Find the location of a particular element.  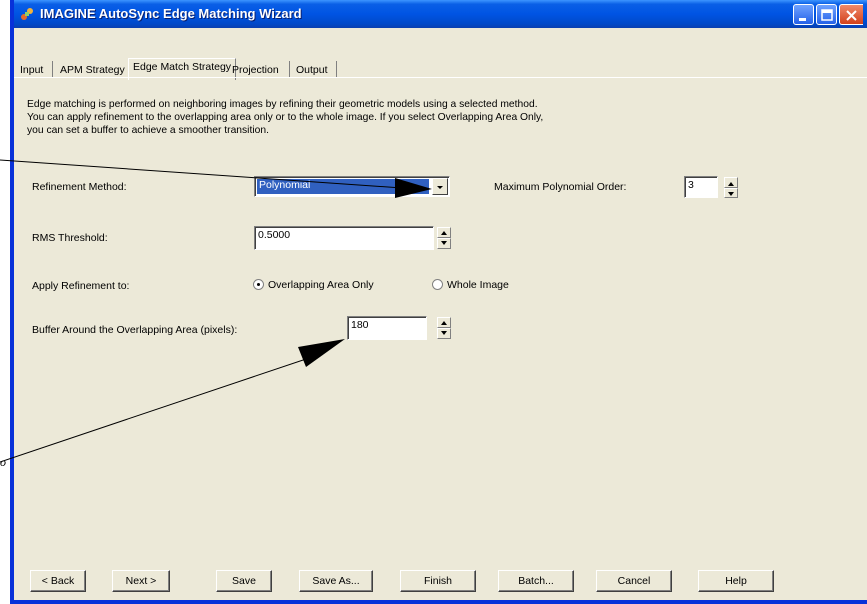

radio-whole-image is located at coordinates (437, 284).